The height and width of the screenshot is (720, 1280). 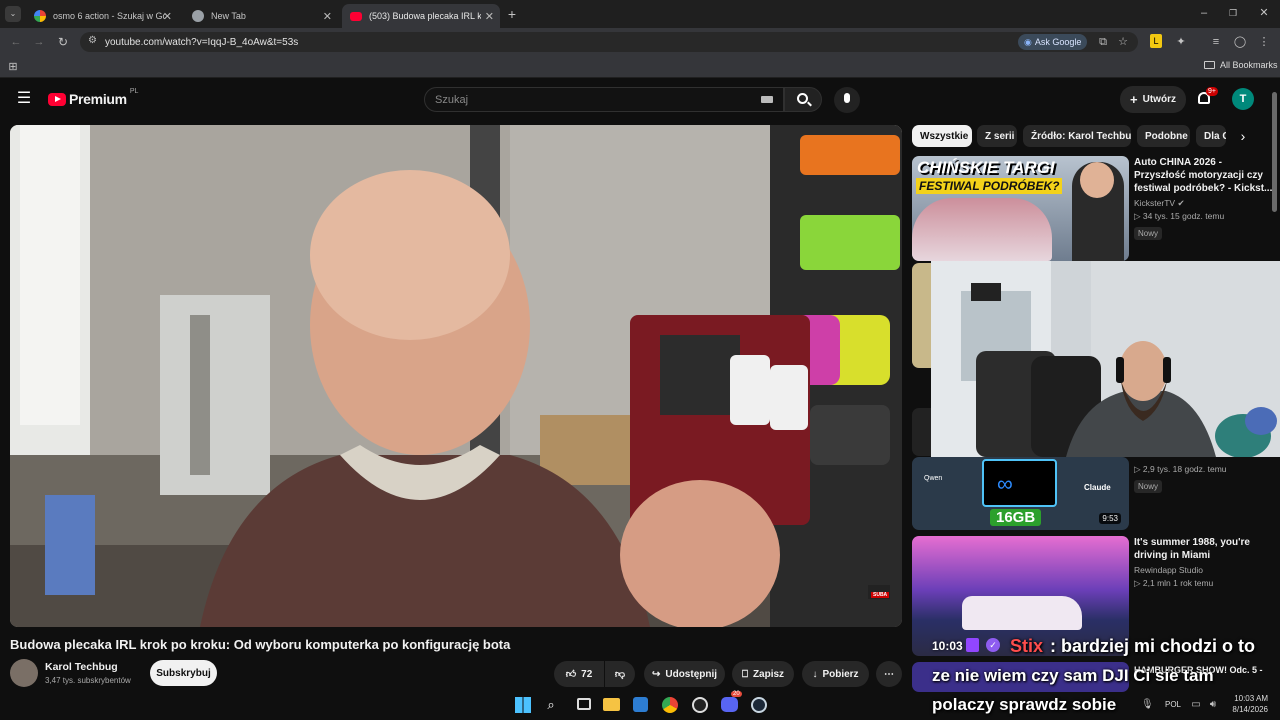 What do you see at coordinates (763, 674) in the screenshot?
I see `save-button: ⎕ Zapisz` at bounding box center [763, 674].